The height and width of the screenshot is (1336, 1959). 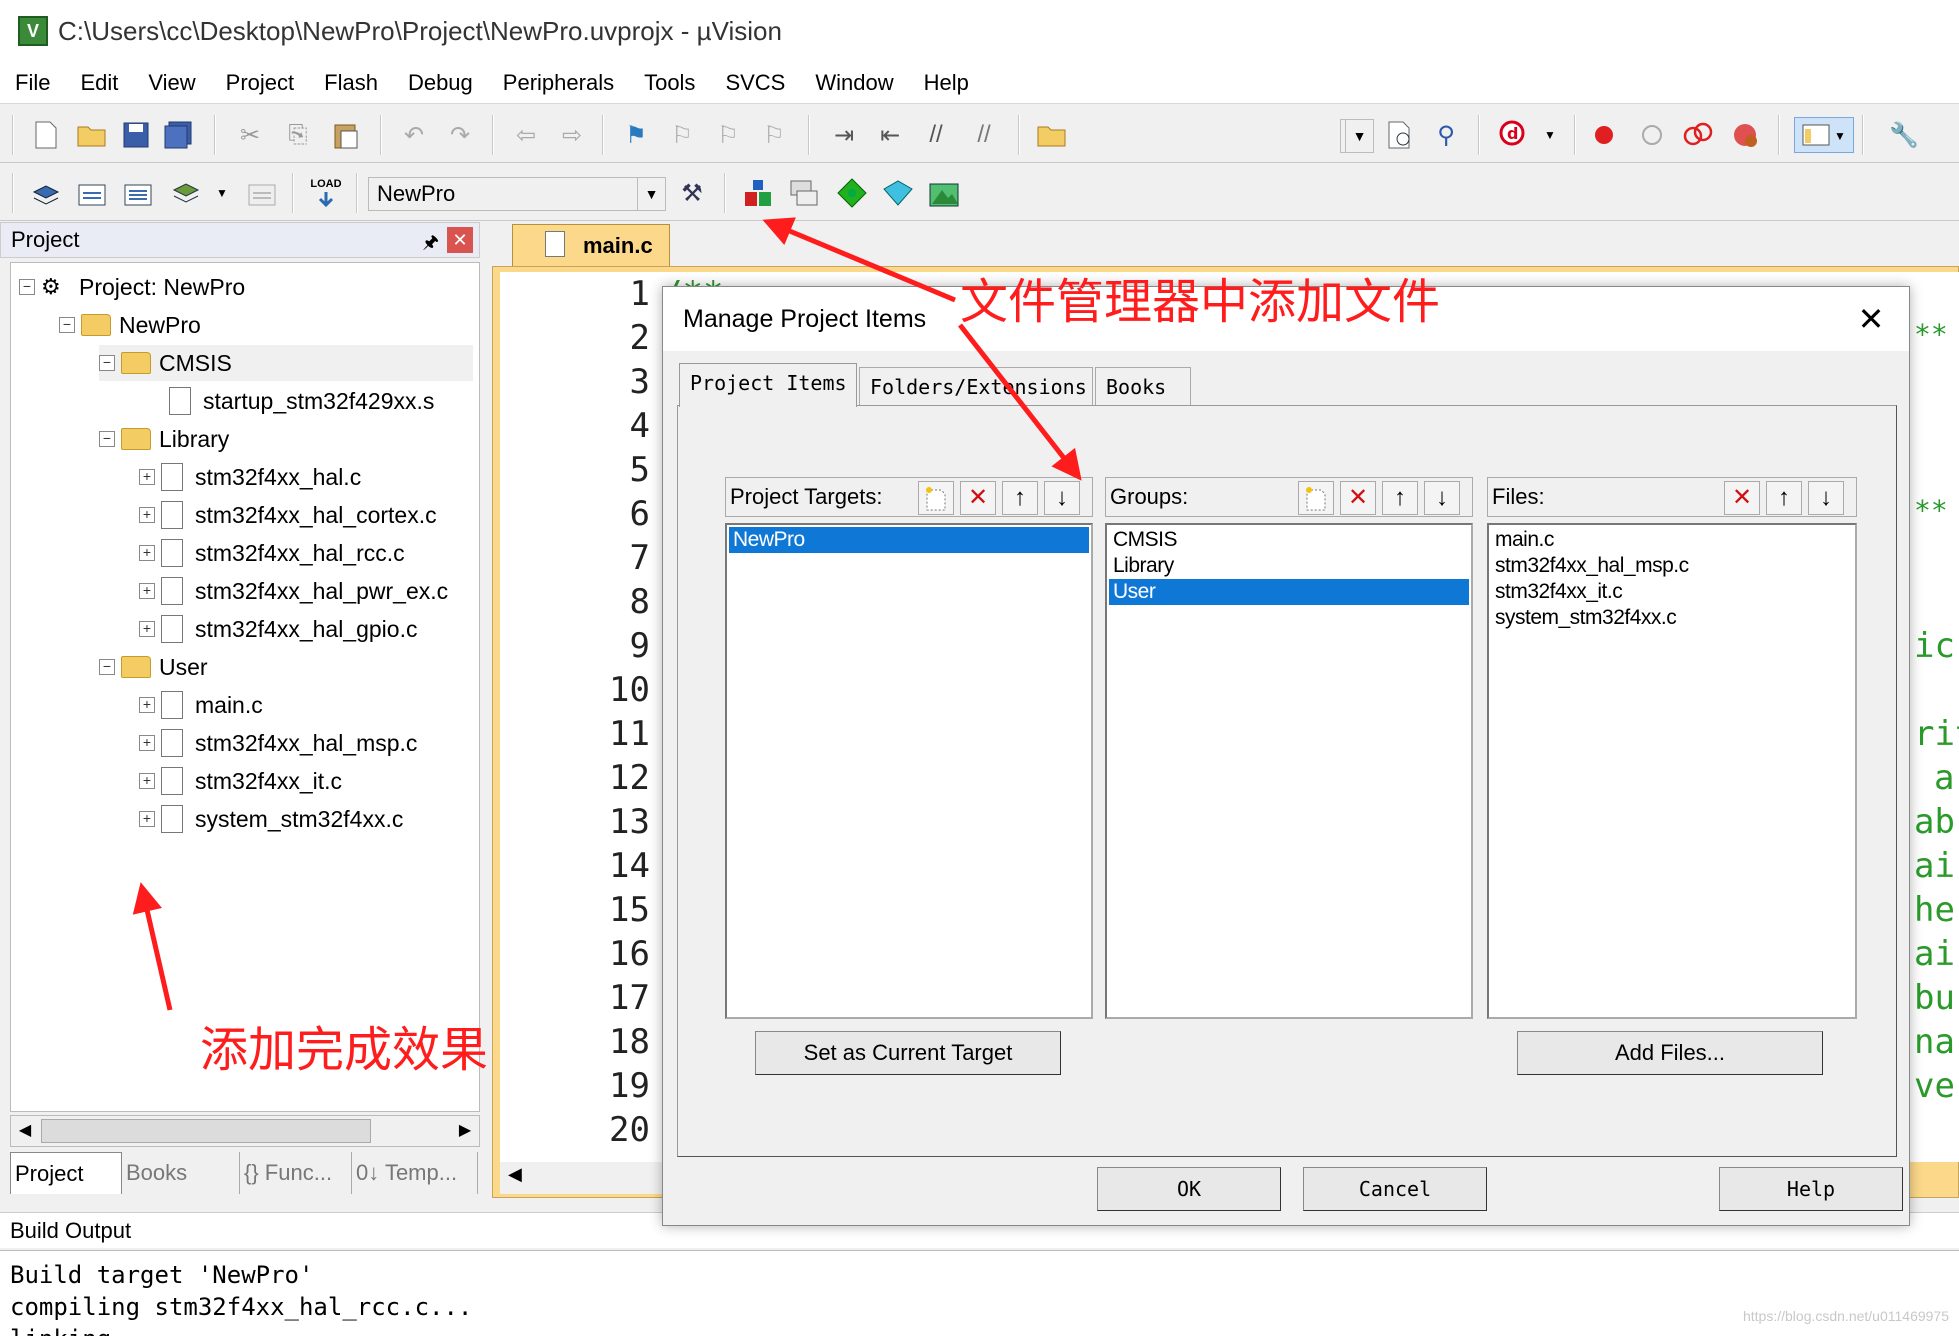 I want to click on tab-folders-extensions: Folders/Extensions, so click(x=976, y=386).